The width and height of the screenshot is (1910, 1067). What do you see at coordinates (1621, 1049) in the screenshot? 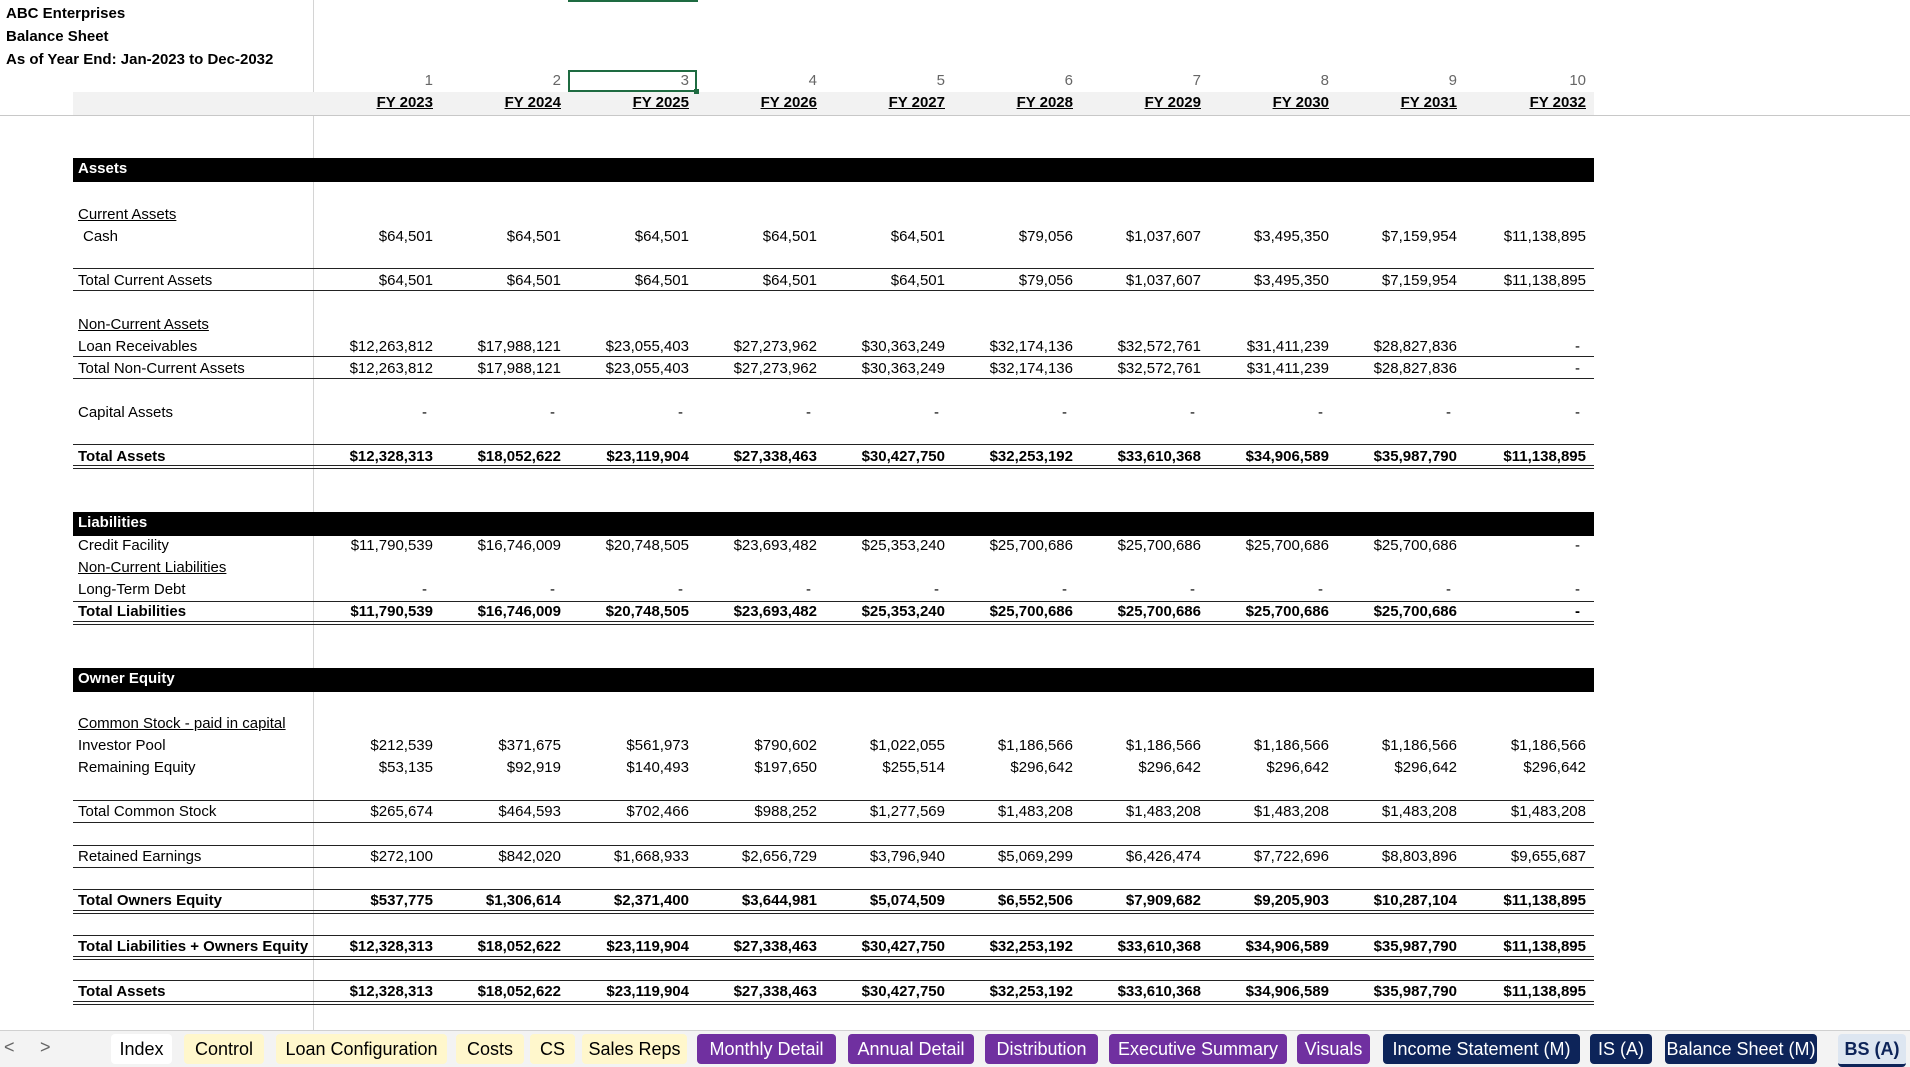
I see `sheet-tab: IS (A)` at bounding box center [1621, 1049].